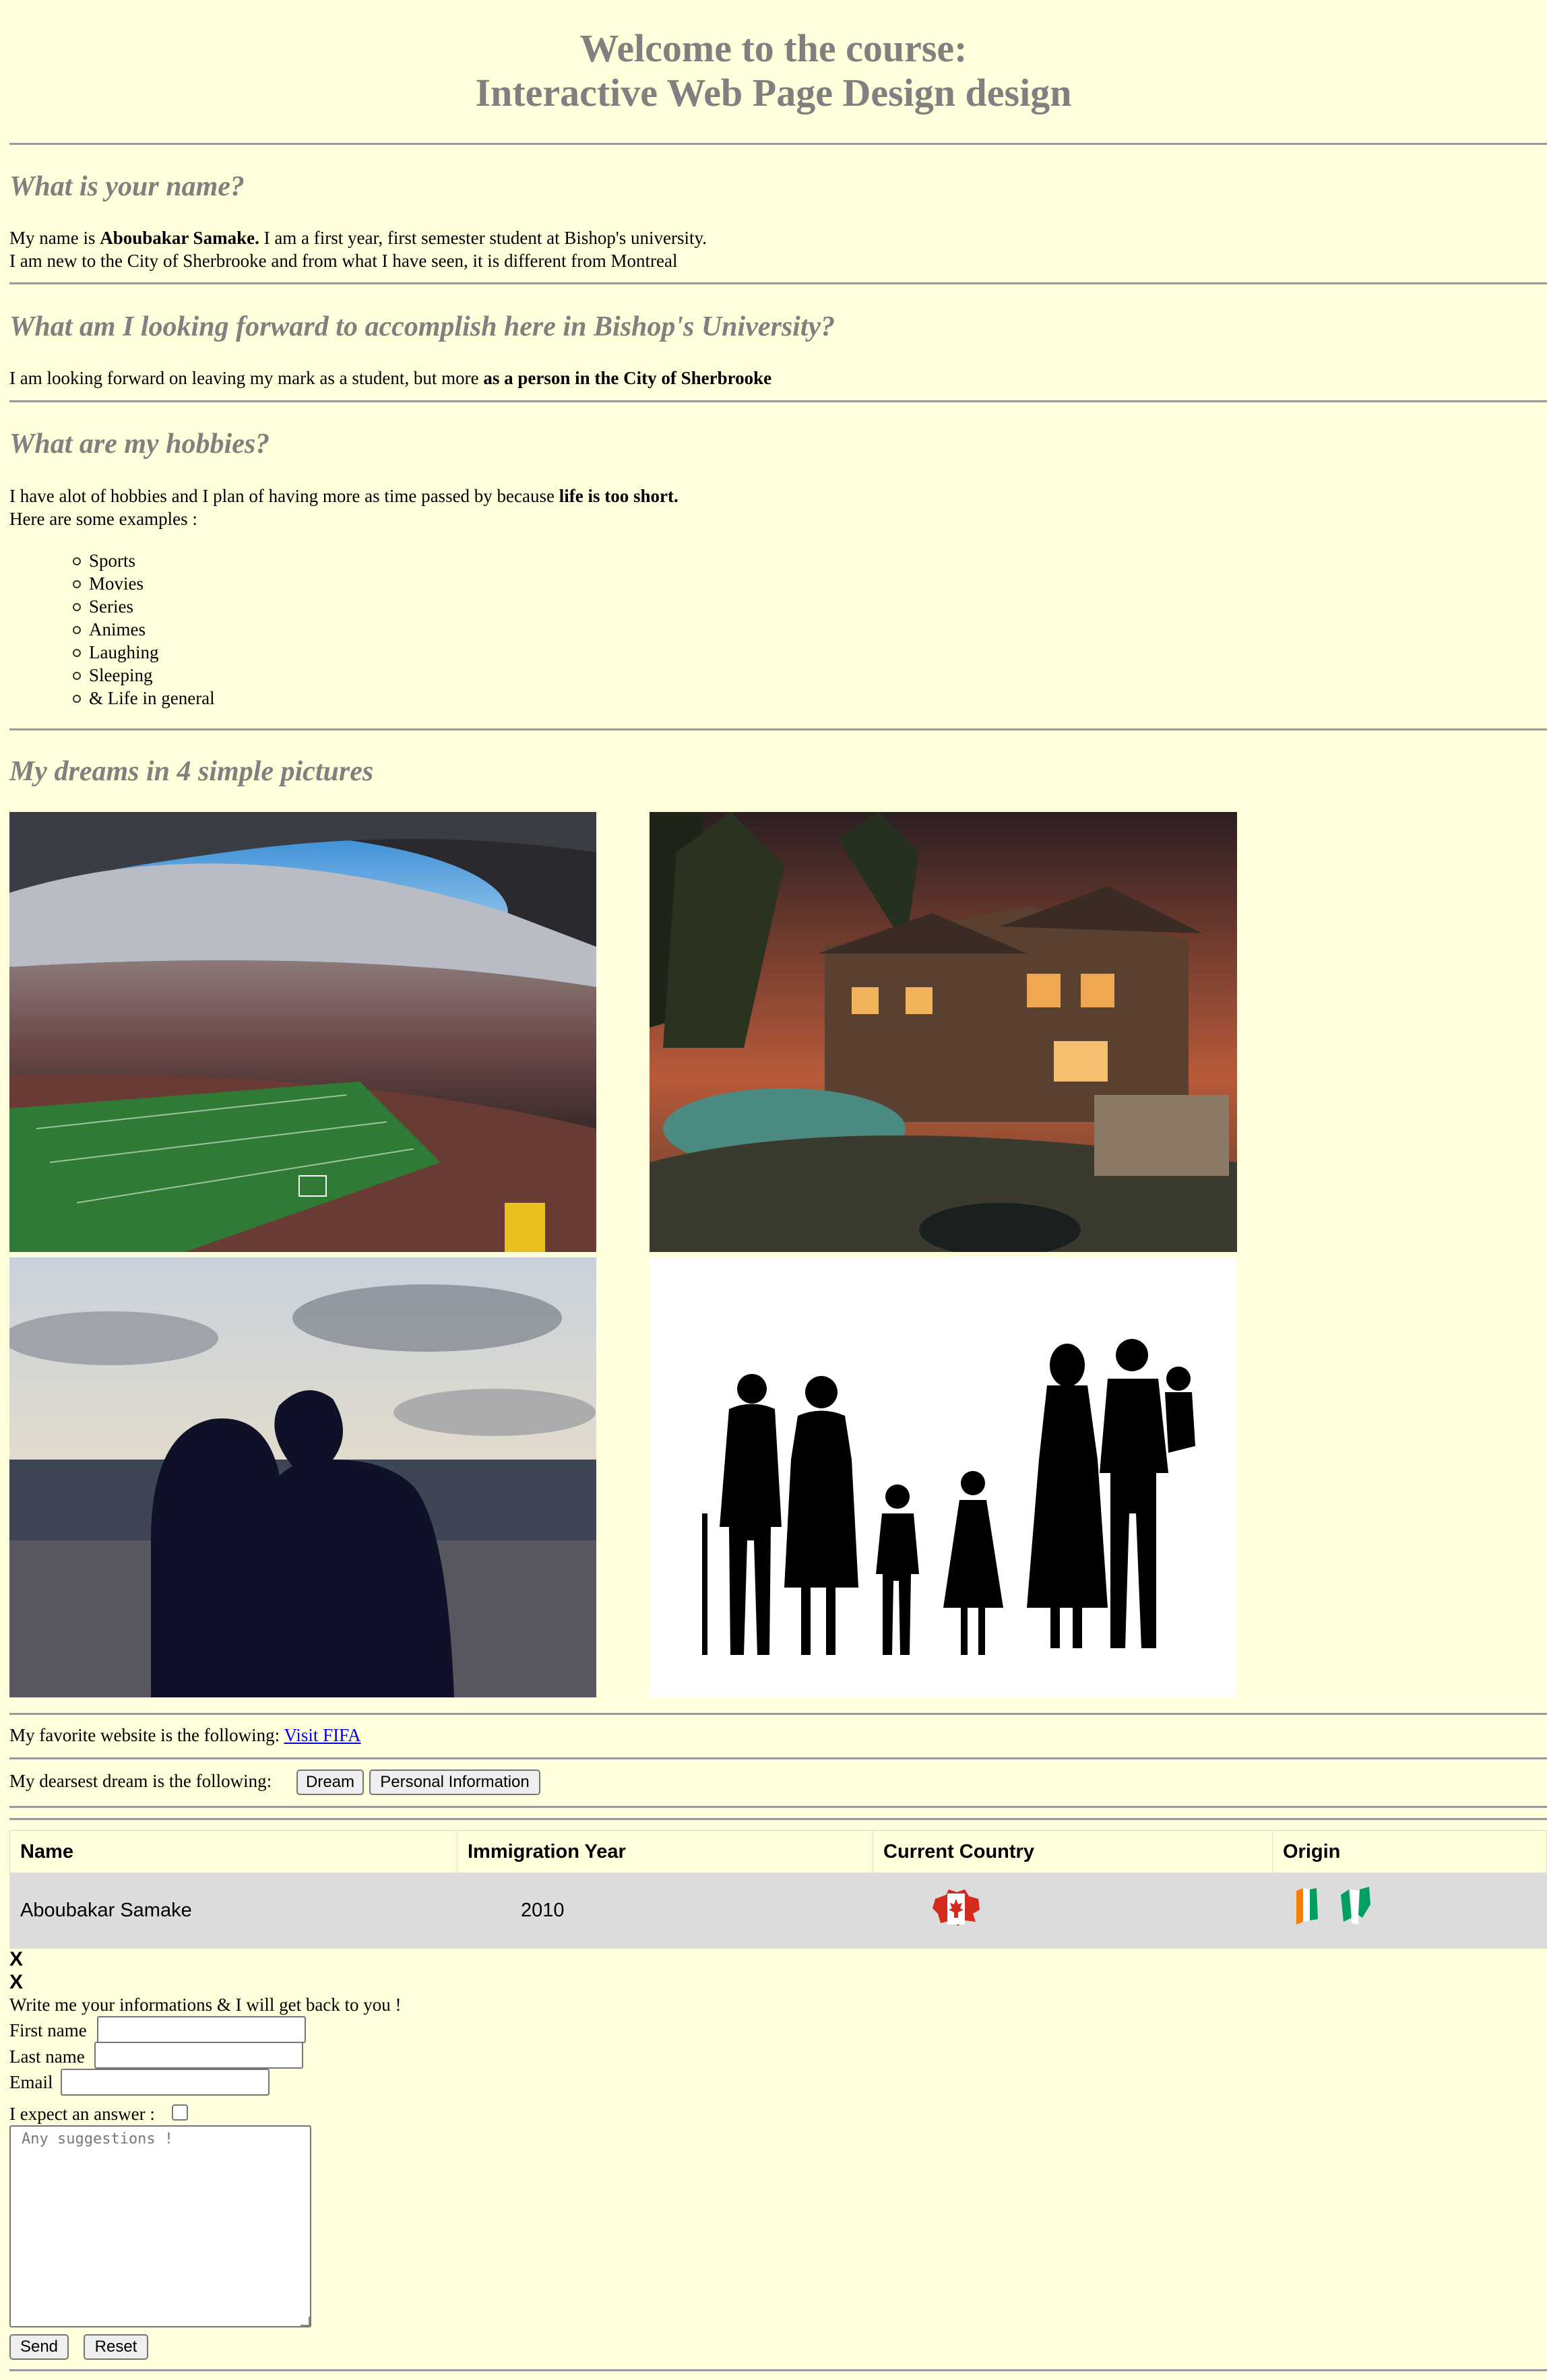 Image resolution: width=1547 pixels, height=2380 pixels. What do you see at coordinates (1273, 1852) in the screenshot?
I see `table-column-divider` at bounding box center [1273, 1852].